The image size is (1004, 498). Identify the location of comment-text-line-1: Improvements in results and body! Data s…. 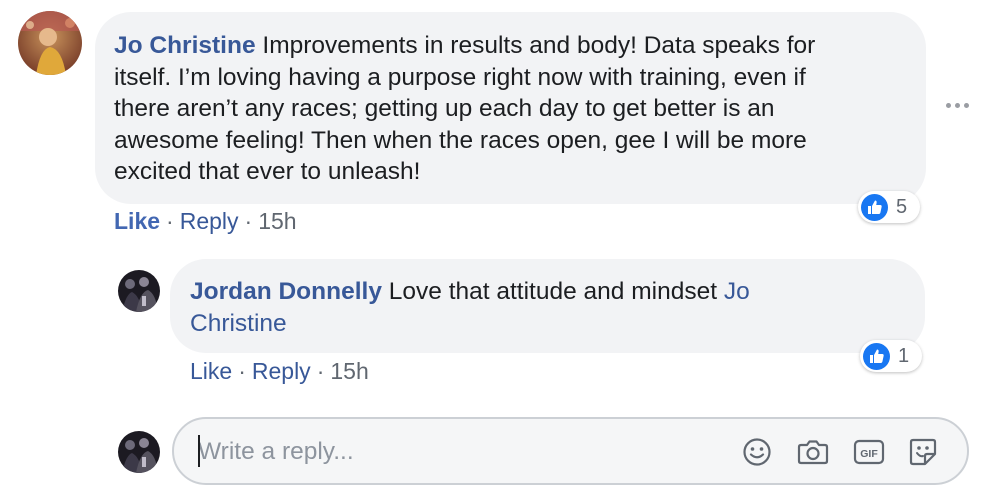
(539, 45).